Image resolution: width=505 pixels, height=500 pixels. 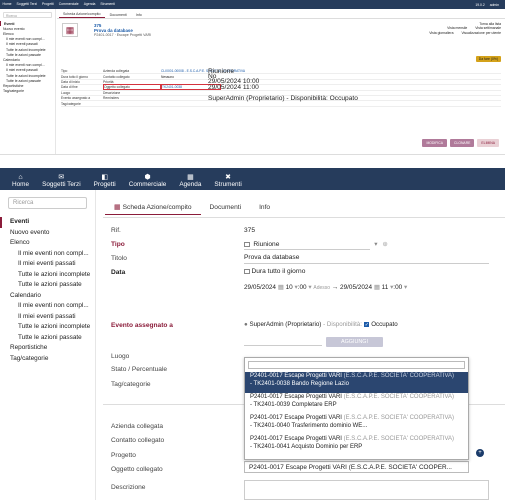 I want to click on nav-commerciale: Commerciale, so click(x=68, y=4).